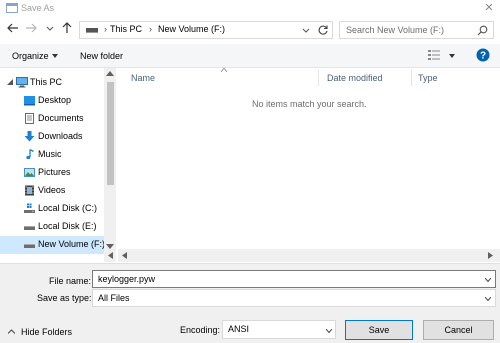 The width and height of the screenshot is (500, 343). I want to click on sidebar-item-new-volume-f: New Volume (F:), so click(53, 245).